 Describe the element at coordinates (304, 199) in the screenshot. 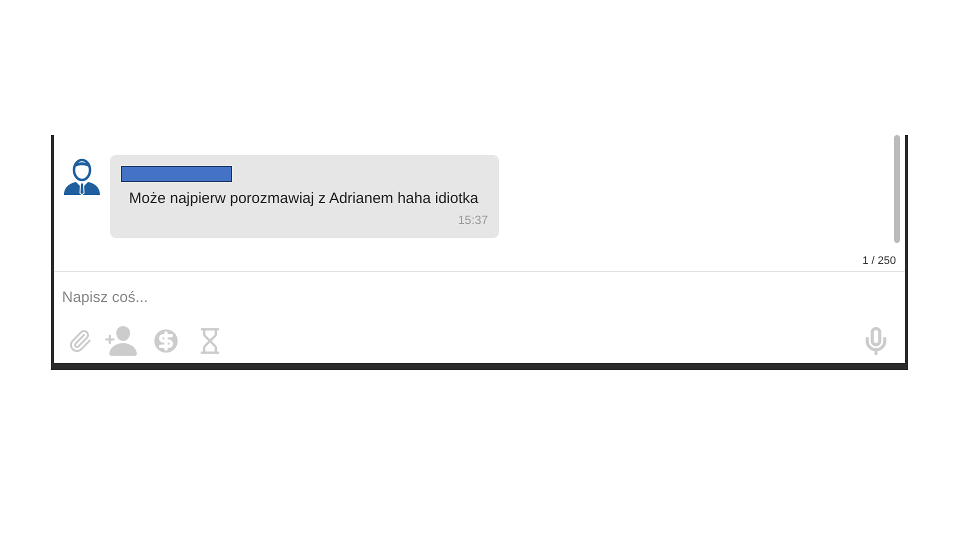

I see `message-text: Może najpierw porozmawiaj z Adrianem haha idiotka` at that location.